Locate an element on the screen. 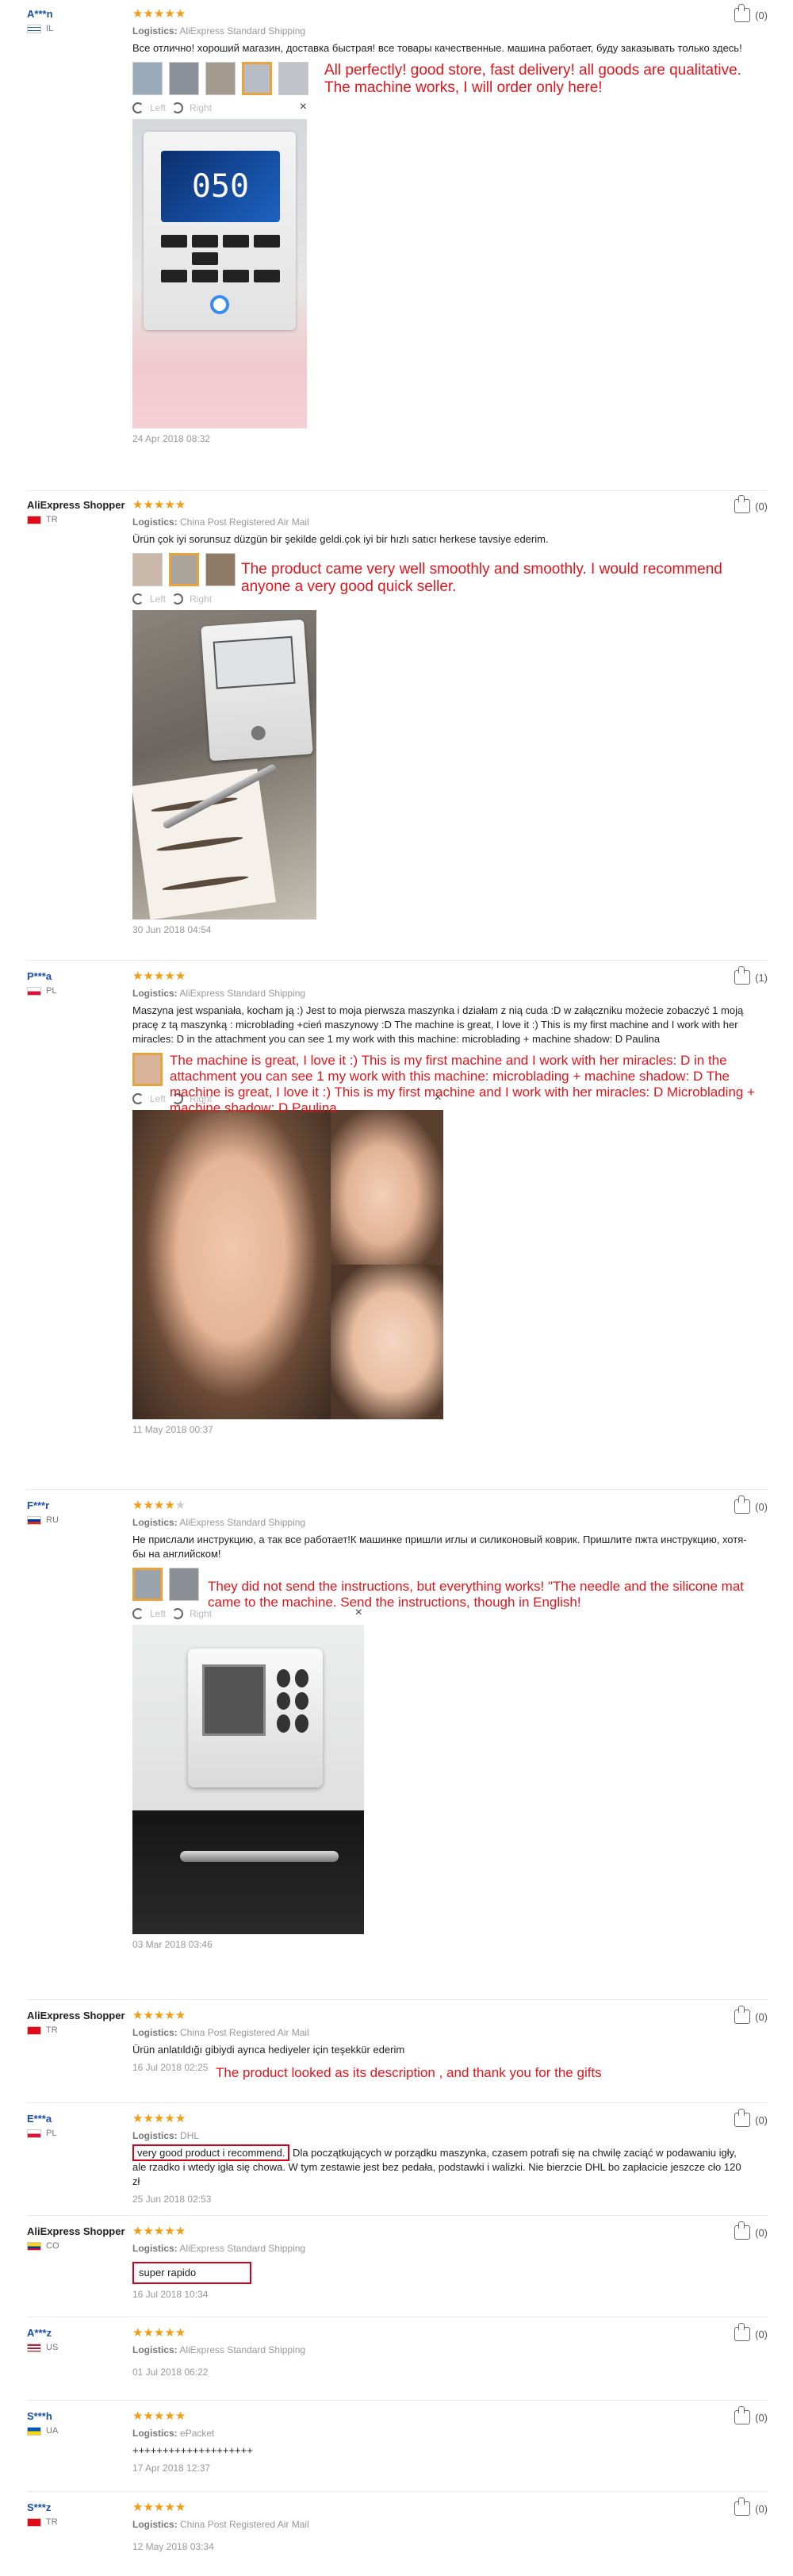 The height and width of the screenshot is (2576, 793). face-photo-side-top is located at coordinates (387, 1187).